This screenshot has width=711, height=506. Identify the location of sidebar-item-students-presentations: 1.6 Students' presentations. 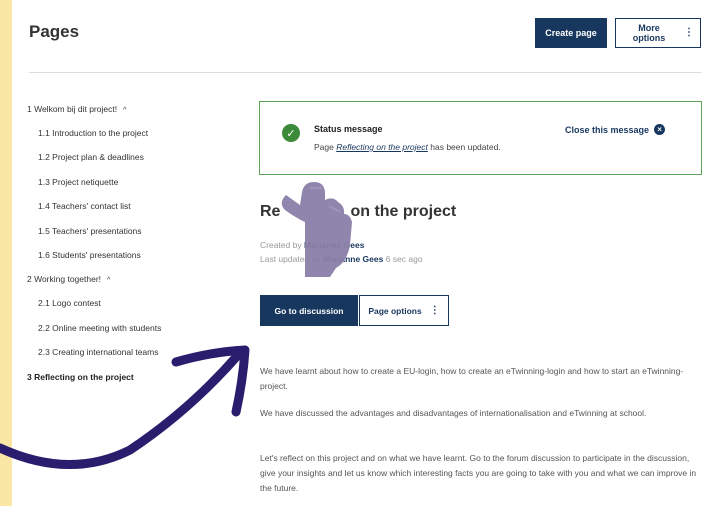
(89, 255).